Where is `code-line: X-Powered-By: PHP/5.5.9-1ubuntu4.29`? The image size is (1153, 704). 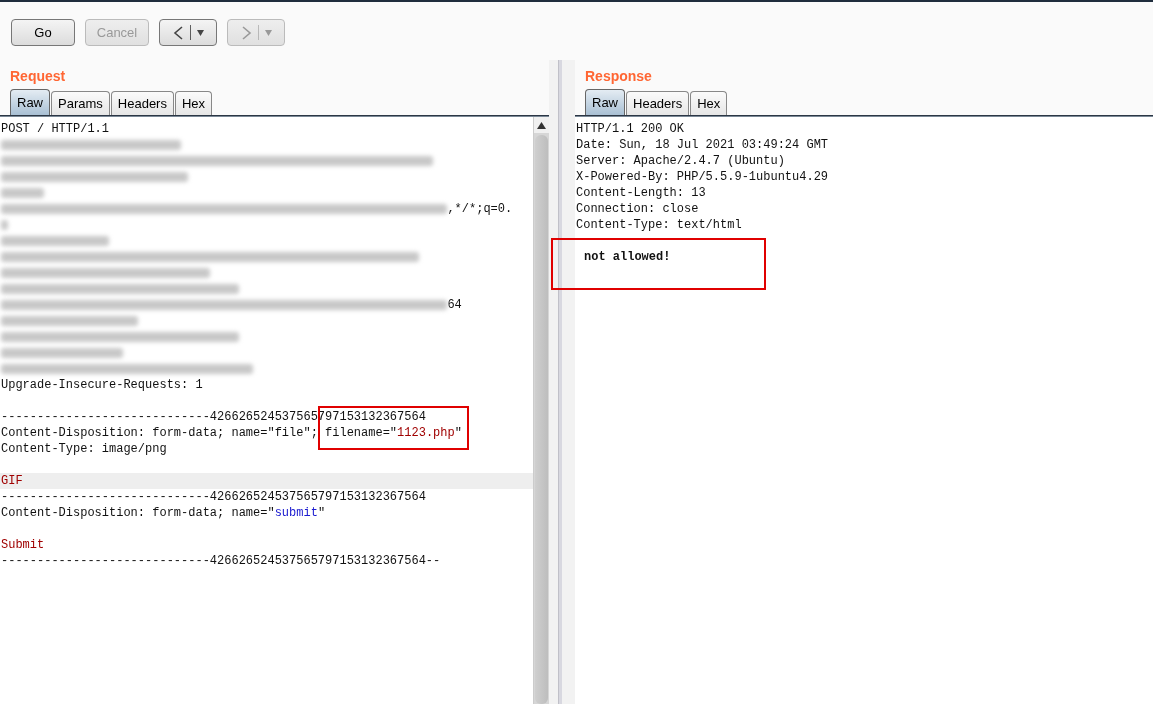
code-line: X-Powered-By: PHP/5.5.9-1ubuntu4.29 is located at coordinates (702, 177).